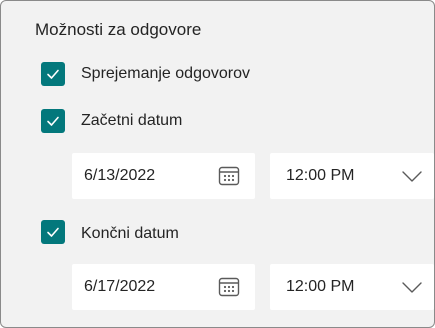 This screenshot has height=328, width=435. I want to click on start-date-checkbox, so click(53, 121).